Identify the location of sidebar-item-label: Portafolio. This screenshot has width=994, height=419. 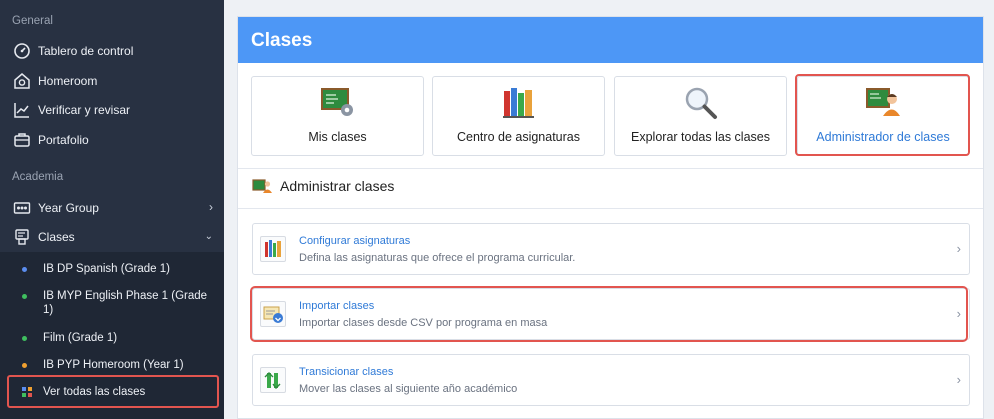
(63, 140).